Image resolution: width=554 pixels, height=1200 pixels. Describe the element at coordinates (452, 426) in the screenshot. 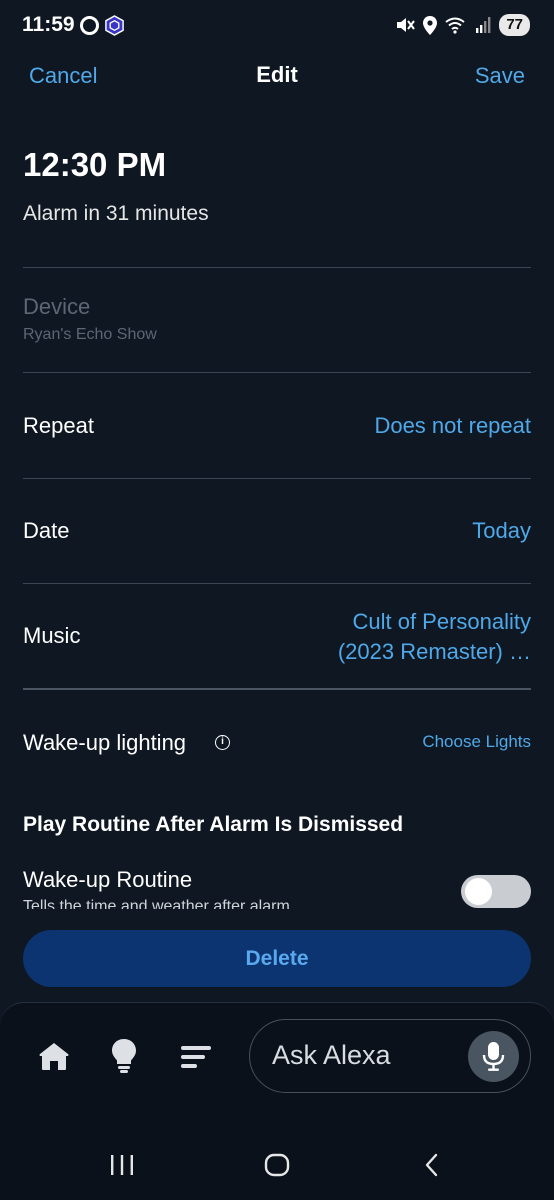

I see `repeat-value: Does not repeat` at that location.